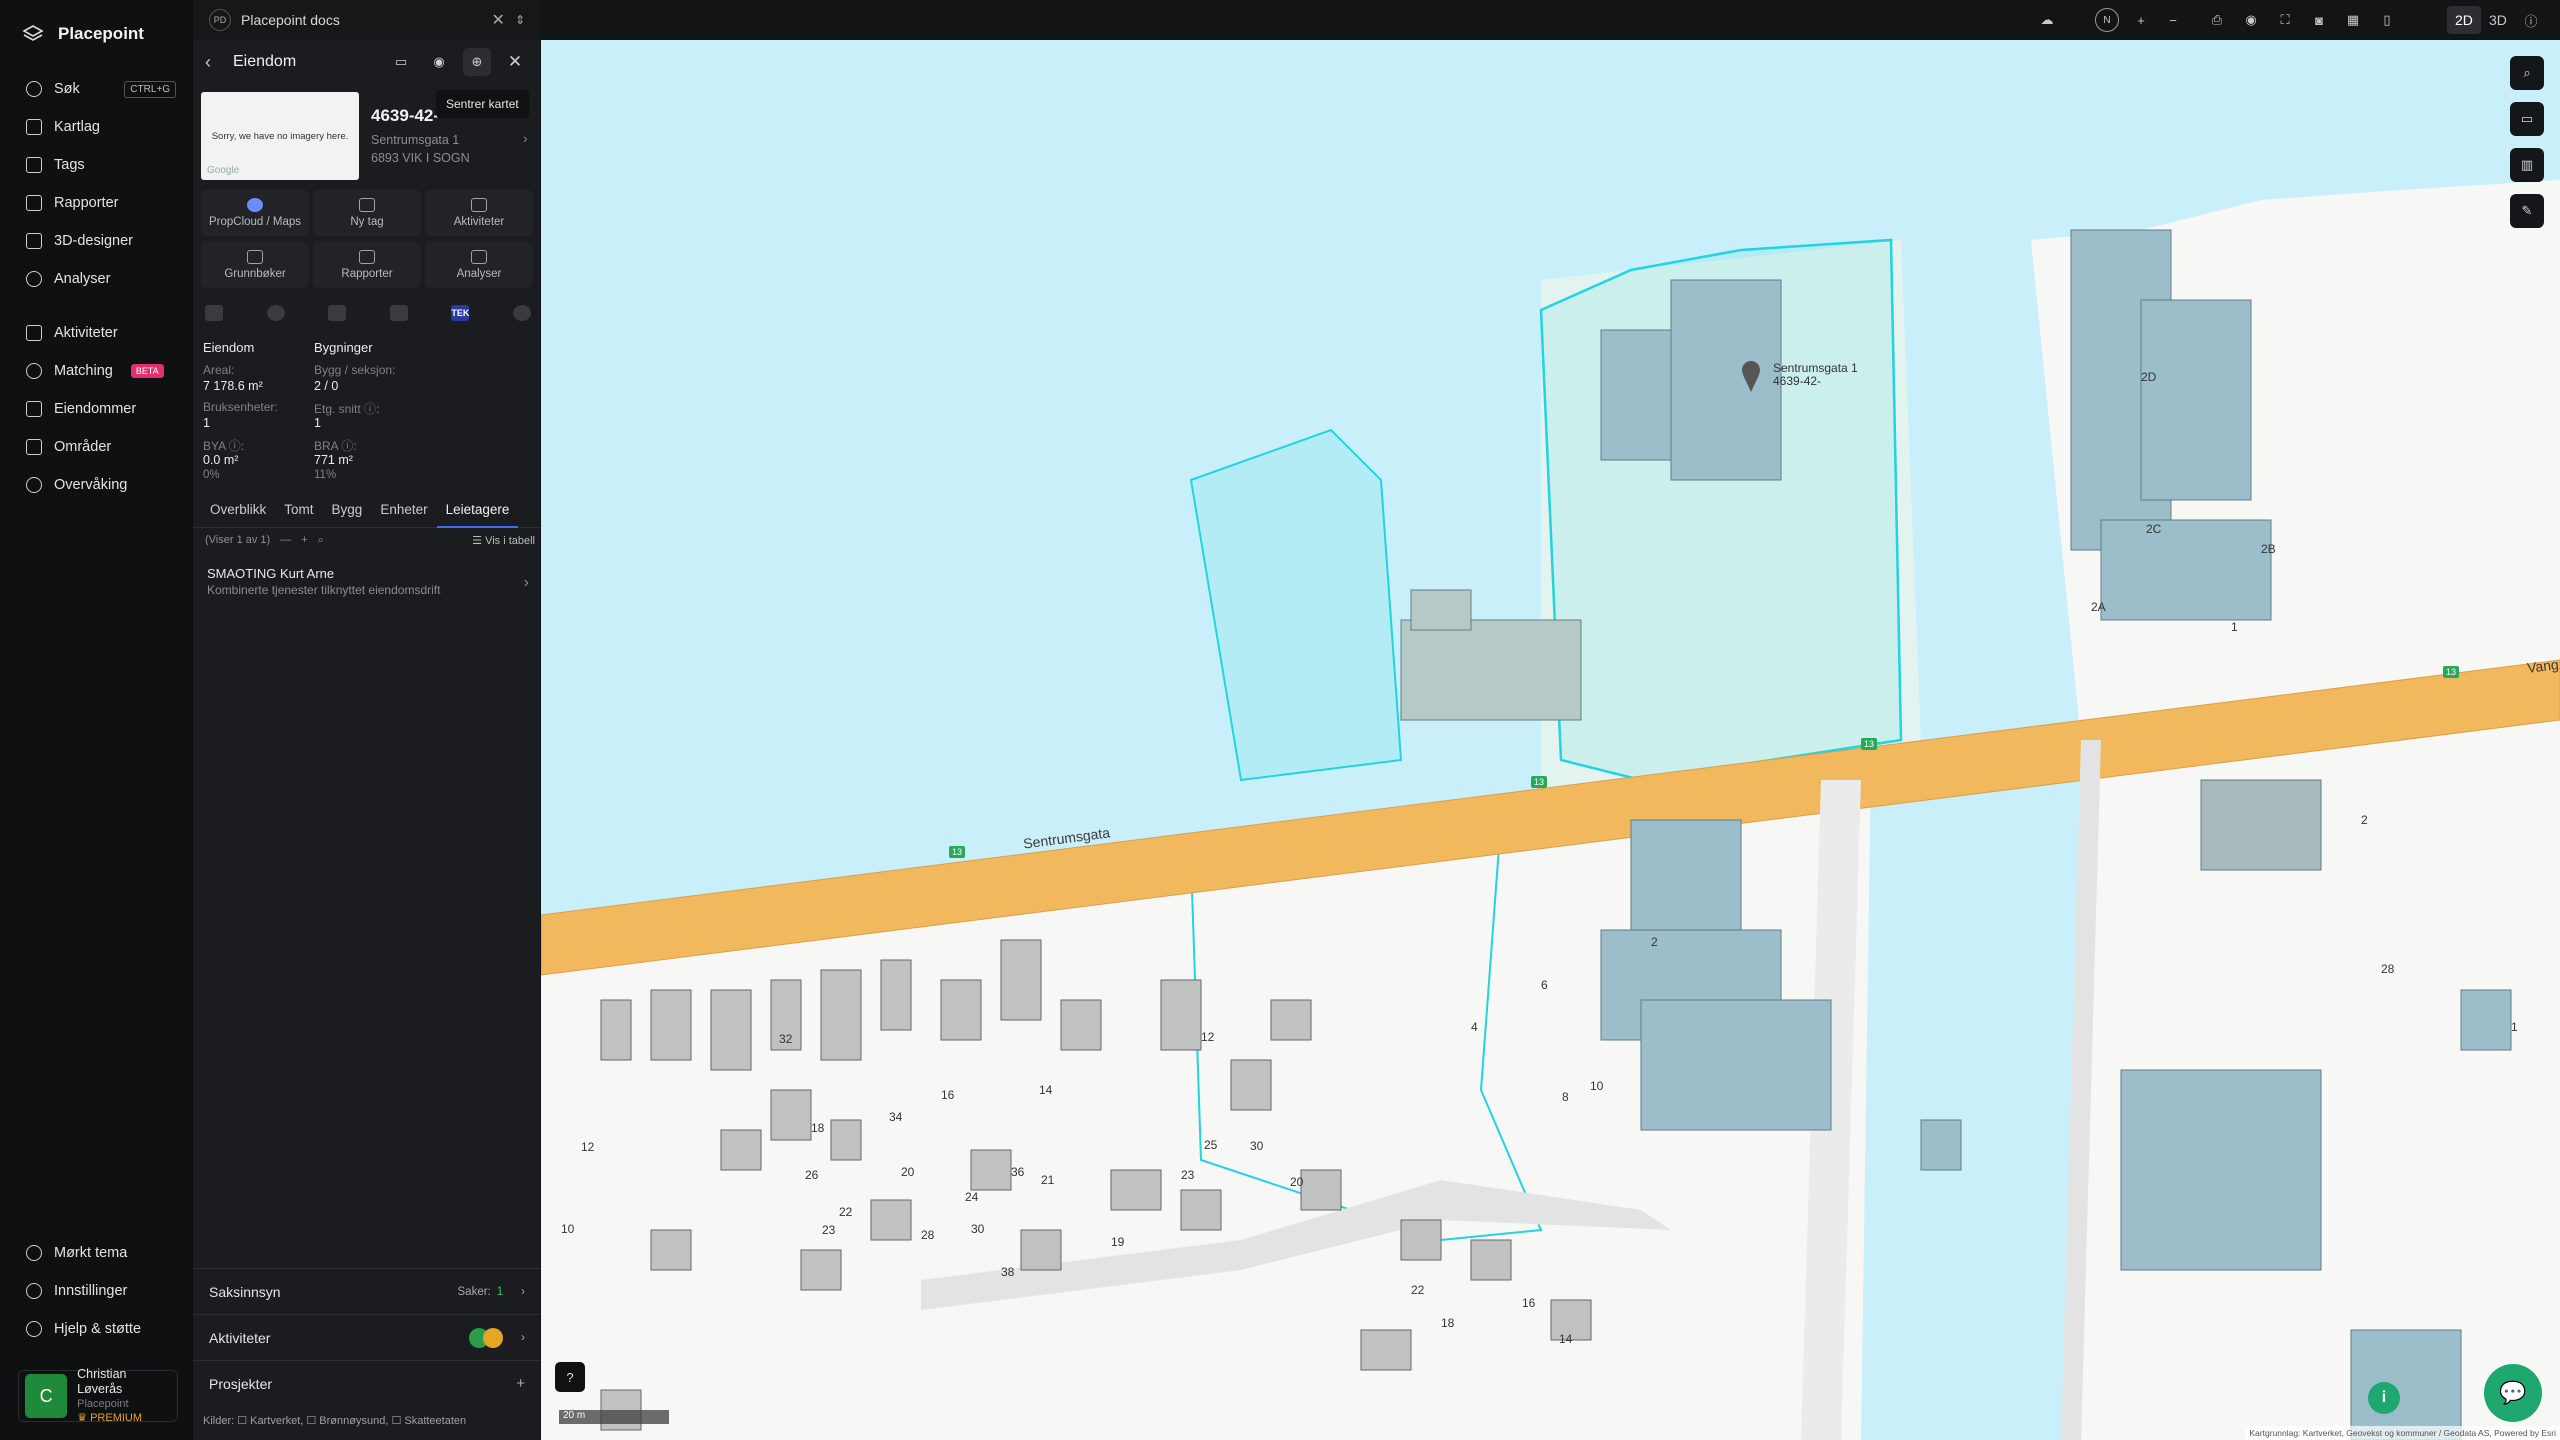 This screenshot has height=1440, width=2560. Describe the element at coordinates (367, 265) in the screenshot. I see `action-reports: Rapporter` at that location.